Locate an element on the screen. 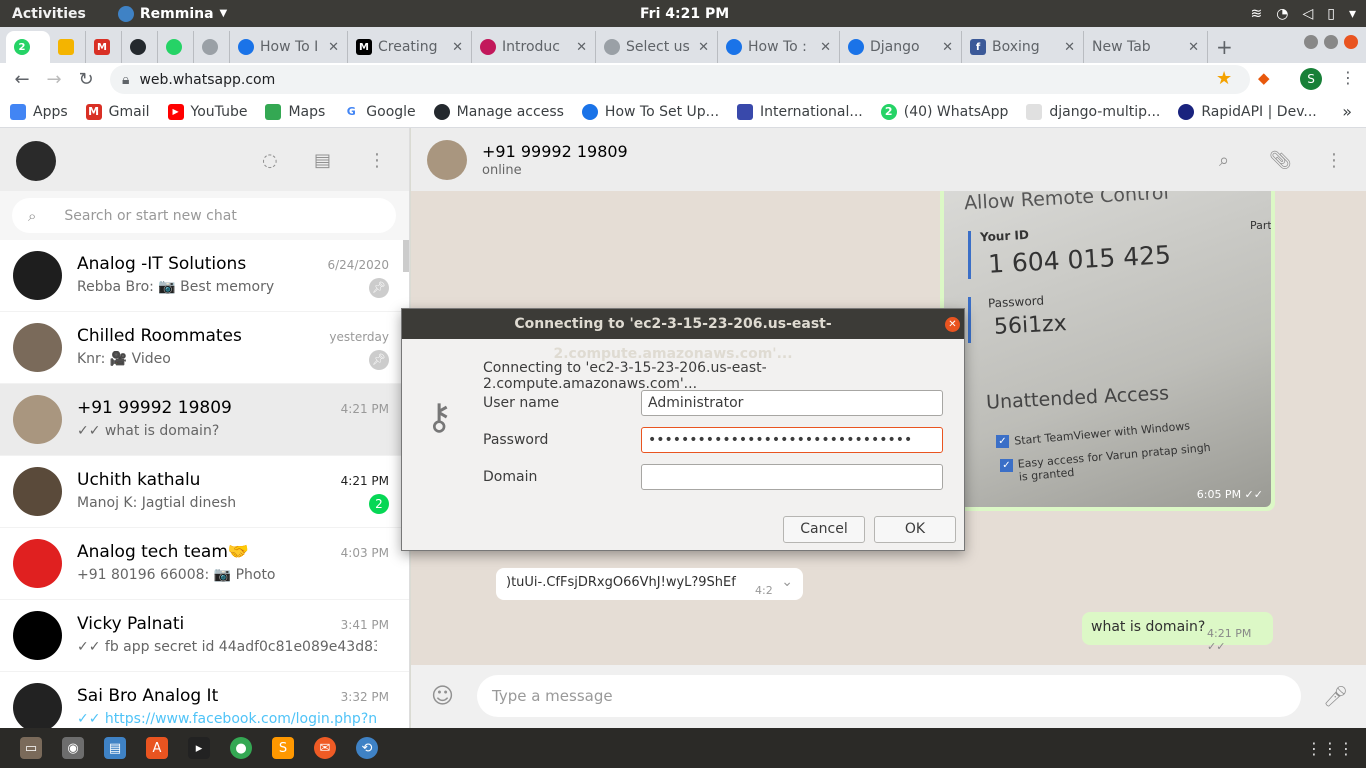 The height and width of the screenshot is (768, 1366). postman-icon: ✉ is located at coordinates (325, 748).